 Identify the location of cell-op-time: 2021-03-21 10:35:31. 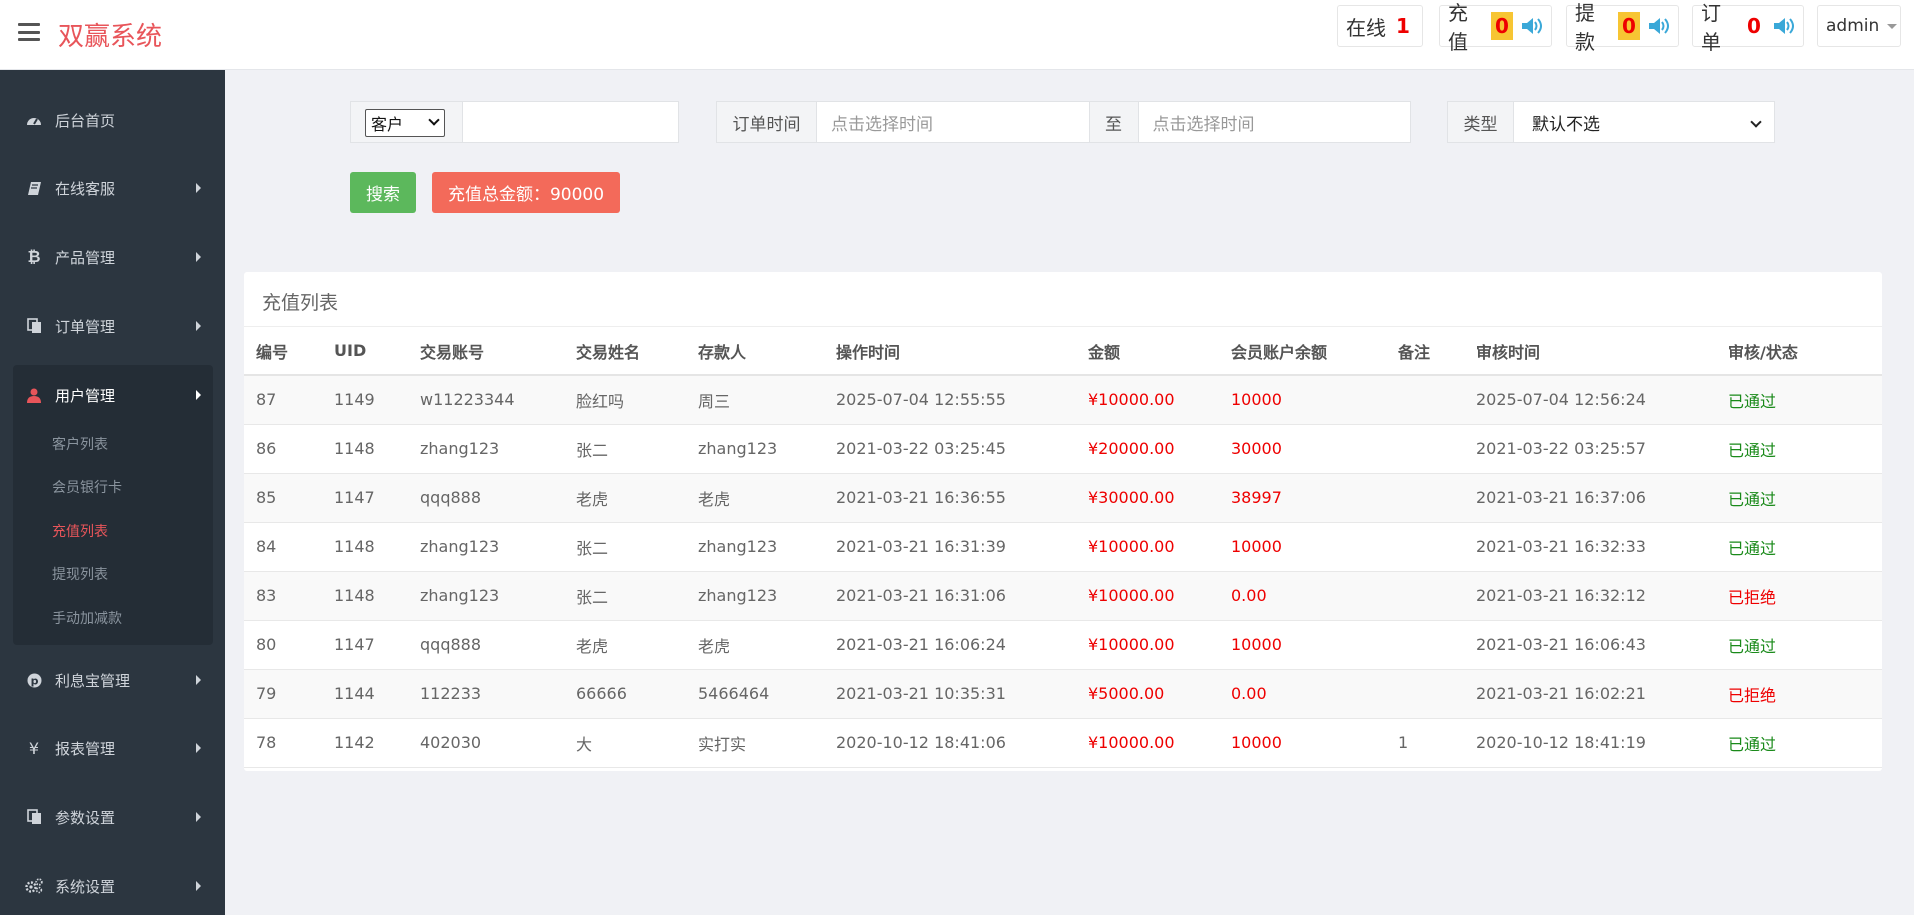
(950, 694).